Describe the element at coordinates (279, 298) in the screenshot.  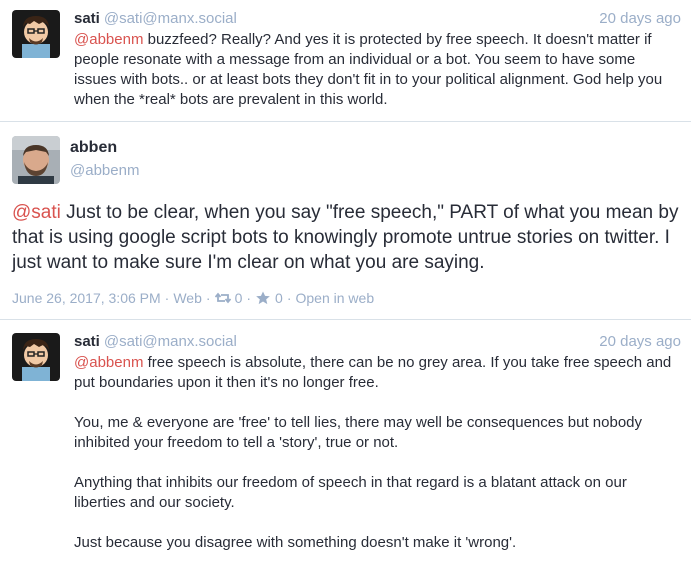
I see `favourite-count: 0` at that location.